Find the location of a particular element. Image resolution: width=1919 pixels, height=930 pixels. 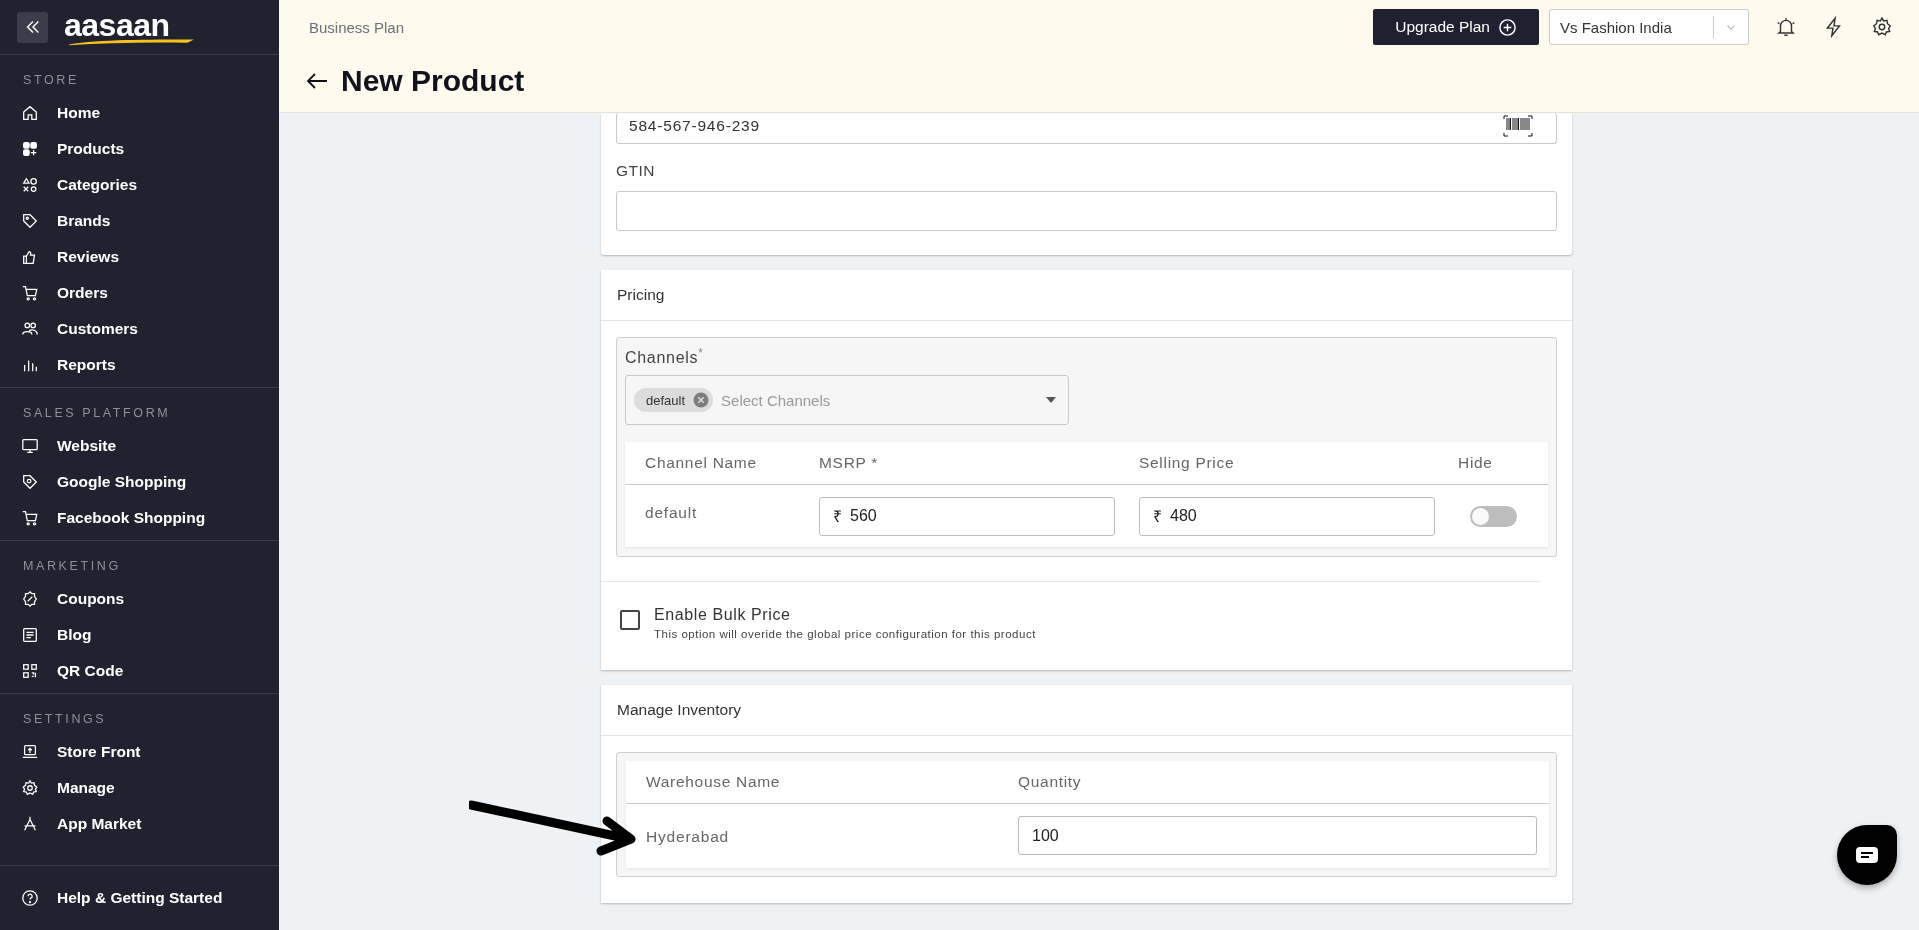

sidebar-item: Products is located at coordinates (139, 149).